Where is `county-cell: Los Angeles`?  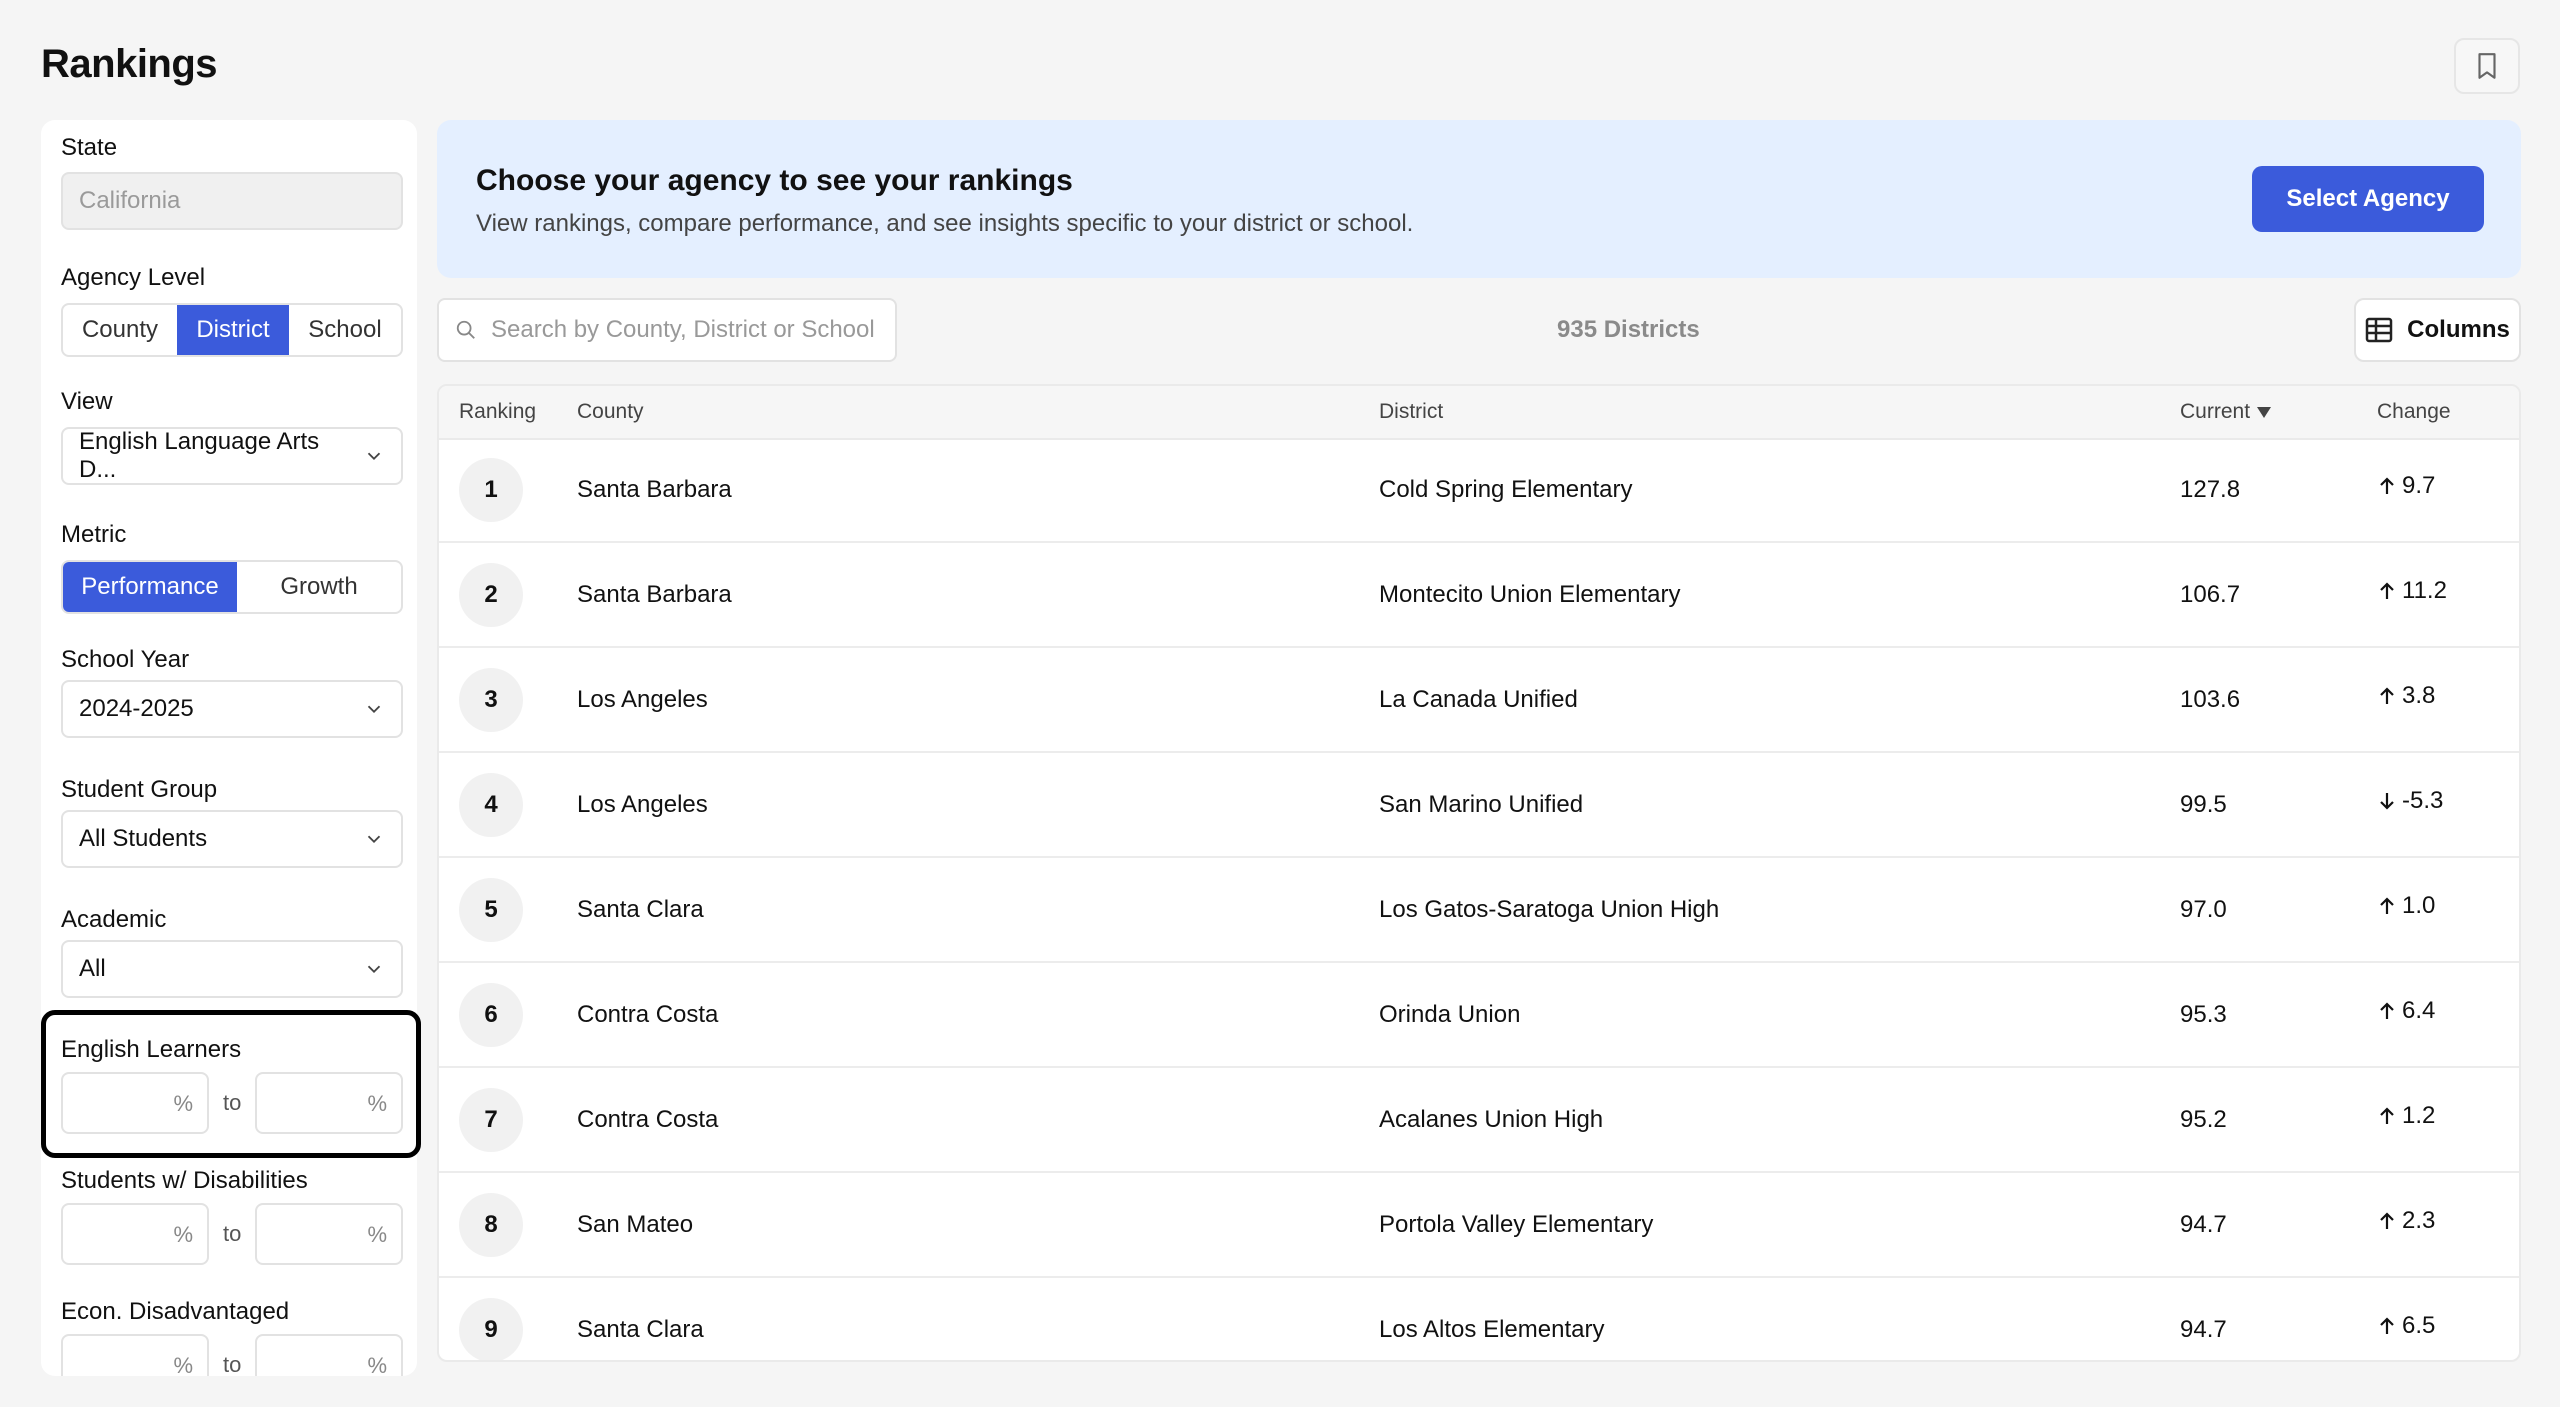
county-cell: Los Angeles is located at coordinates (642, 804).